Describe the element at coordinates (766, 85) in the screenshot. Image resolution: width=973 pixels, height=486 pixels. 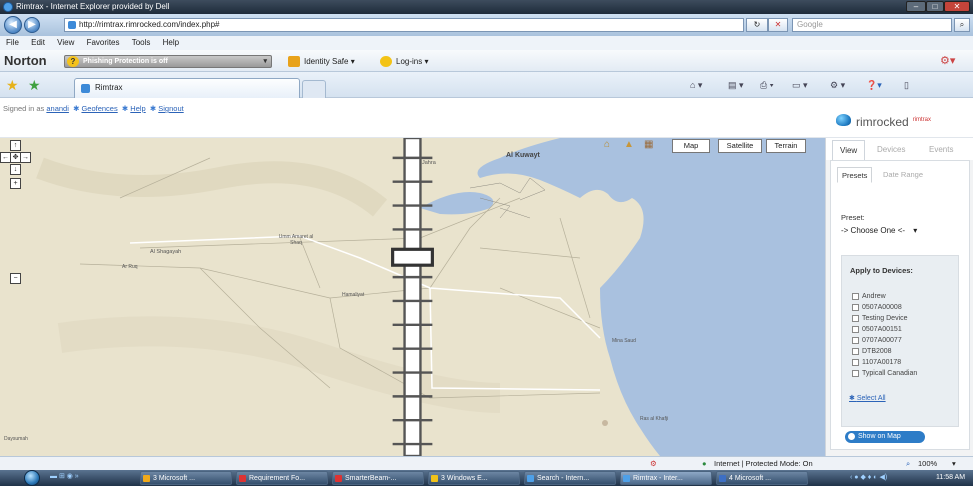
I see `print-icon: ⎙ ▾` at that location.